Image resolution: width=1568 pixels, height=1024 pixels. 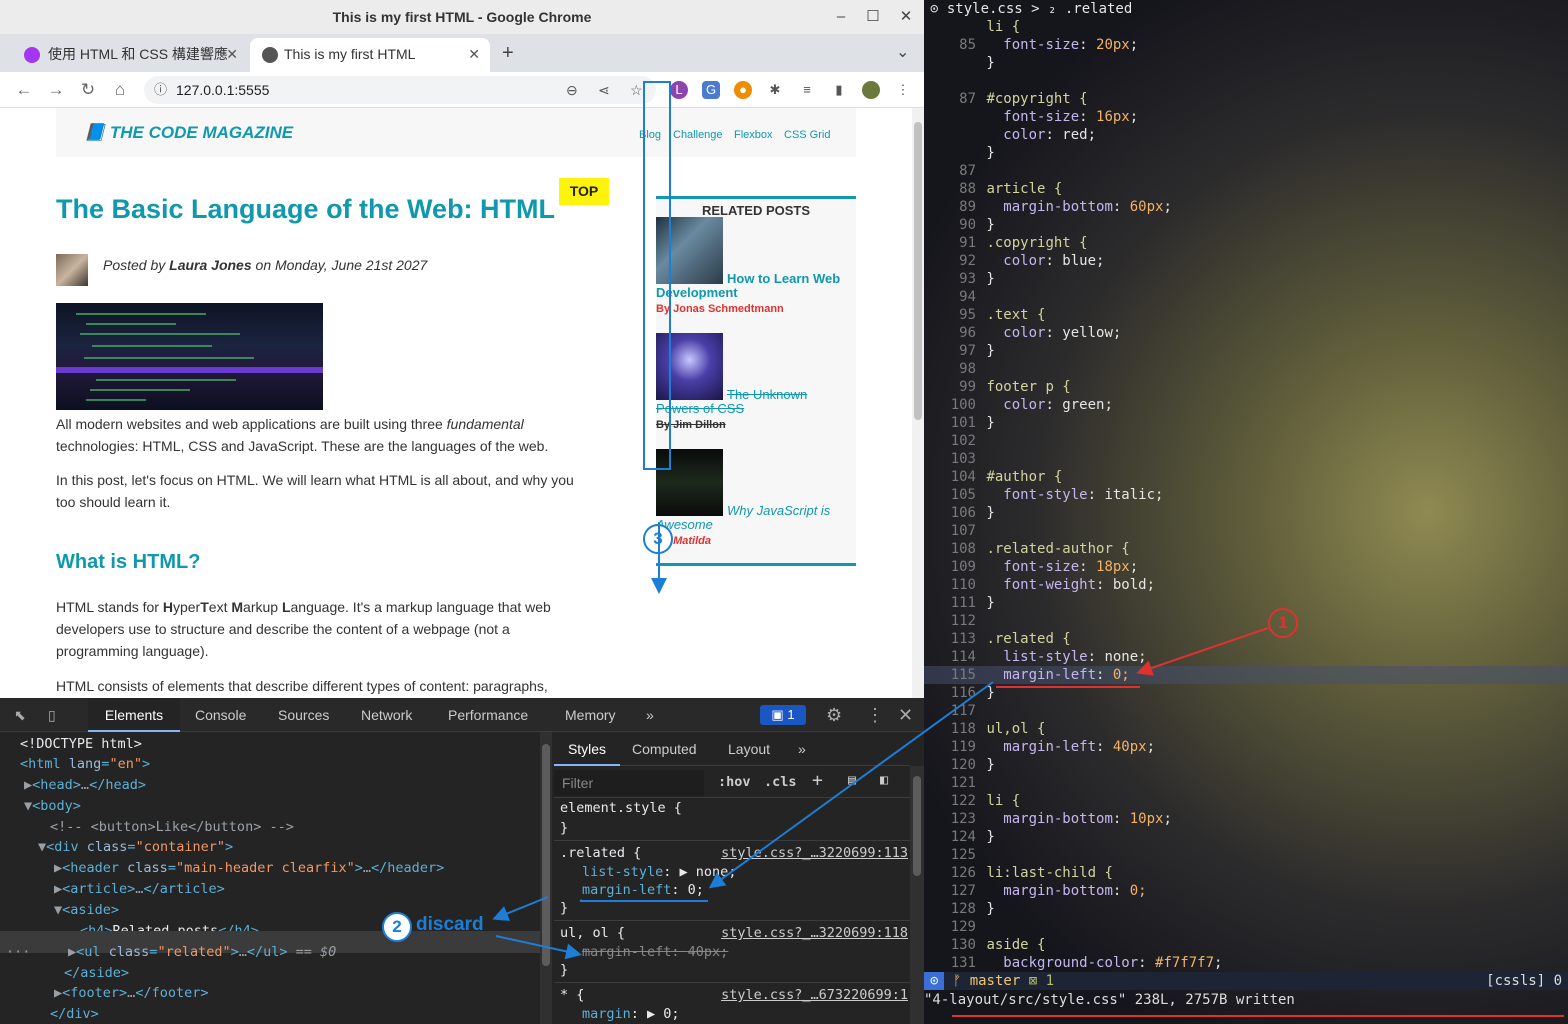 What do you see at coordinates (1246, 567) in the screenshot?
I see `vim-line: 109 font-size: 18px;` at bounding box center [1246, 567].